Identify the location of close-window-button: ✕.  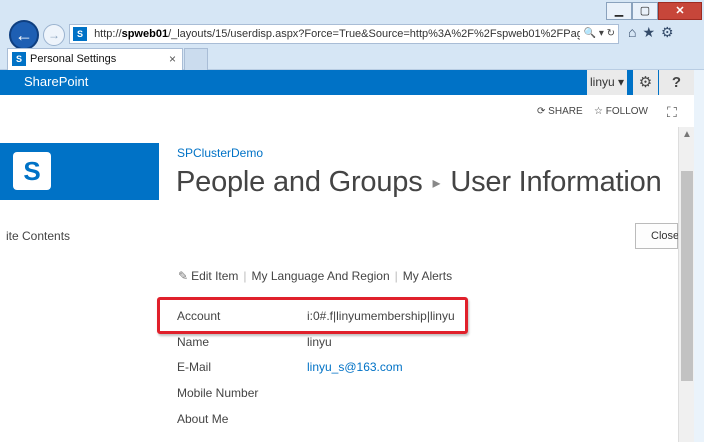
(680, 11).